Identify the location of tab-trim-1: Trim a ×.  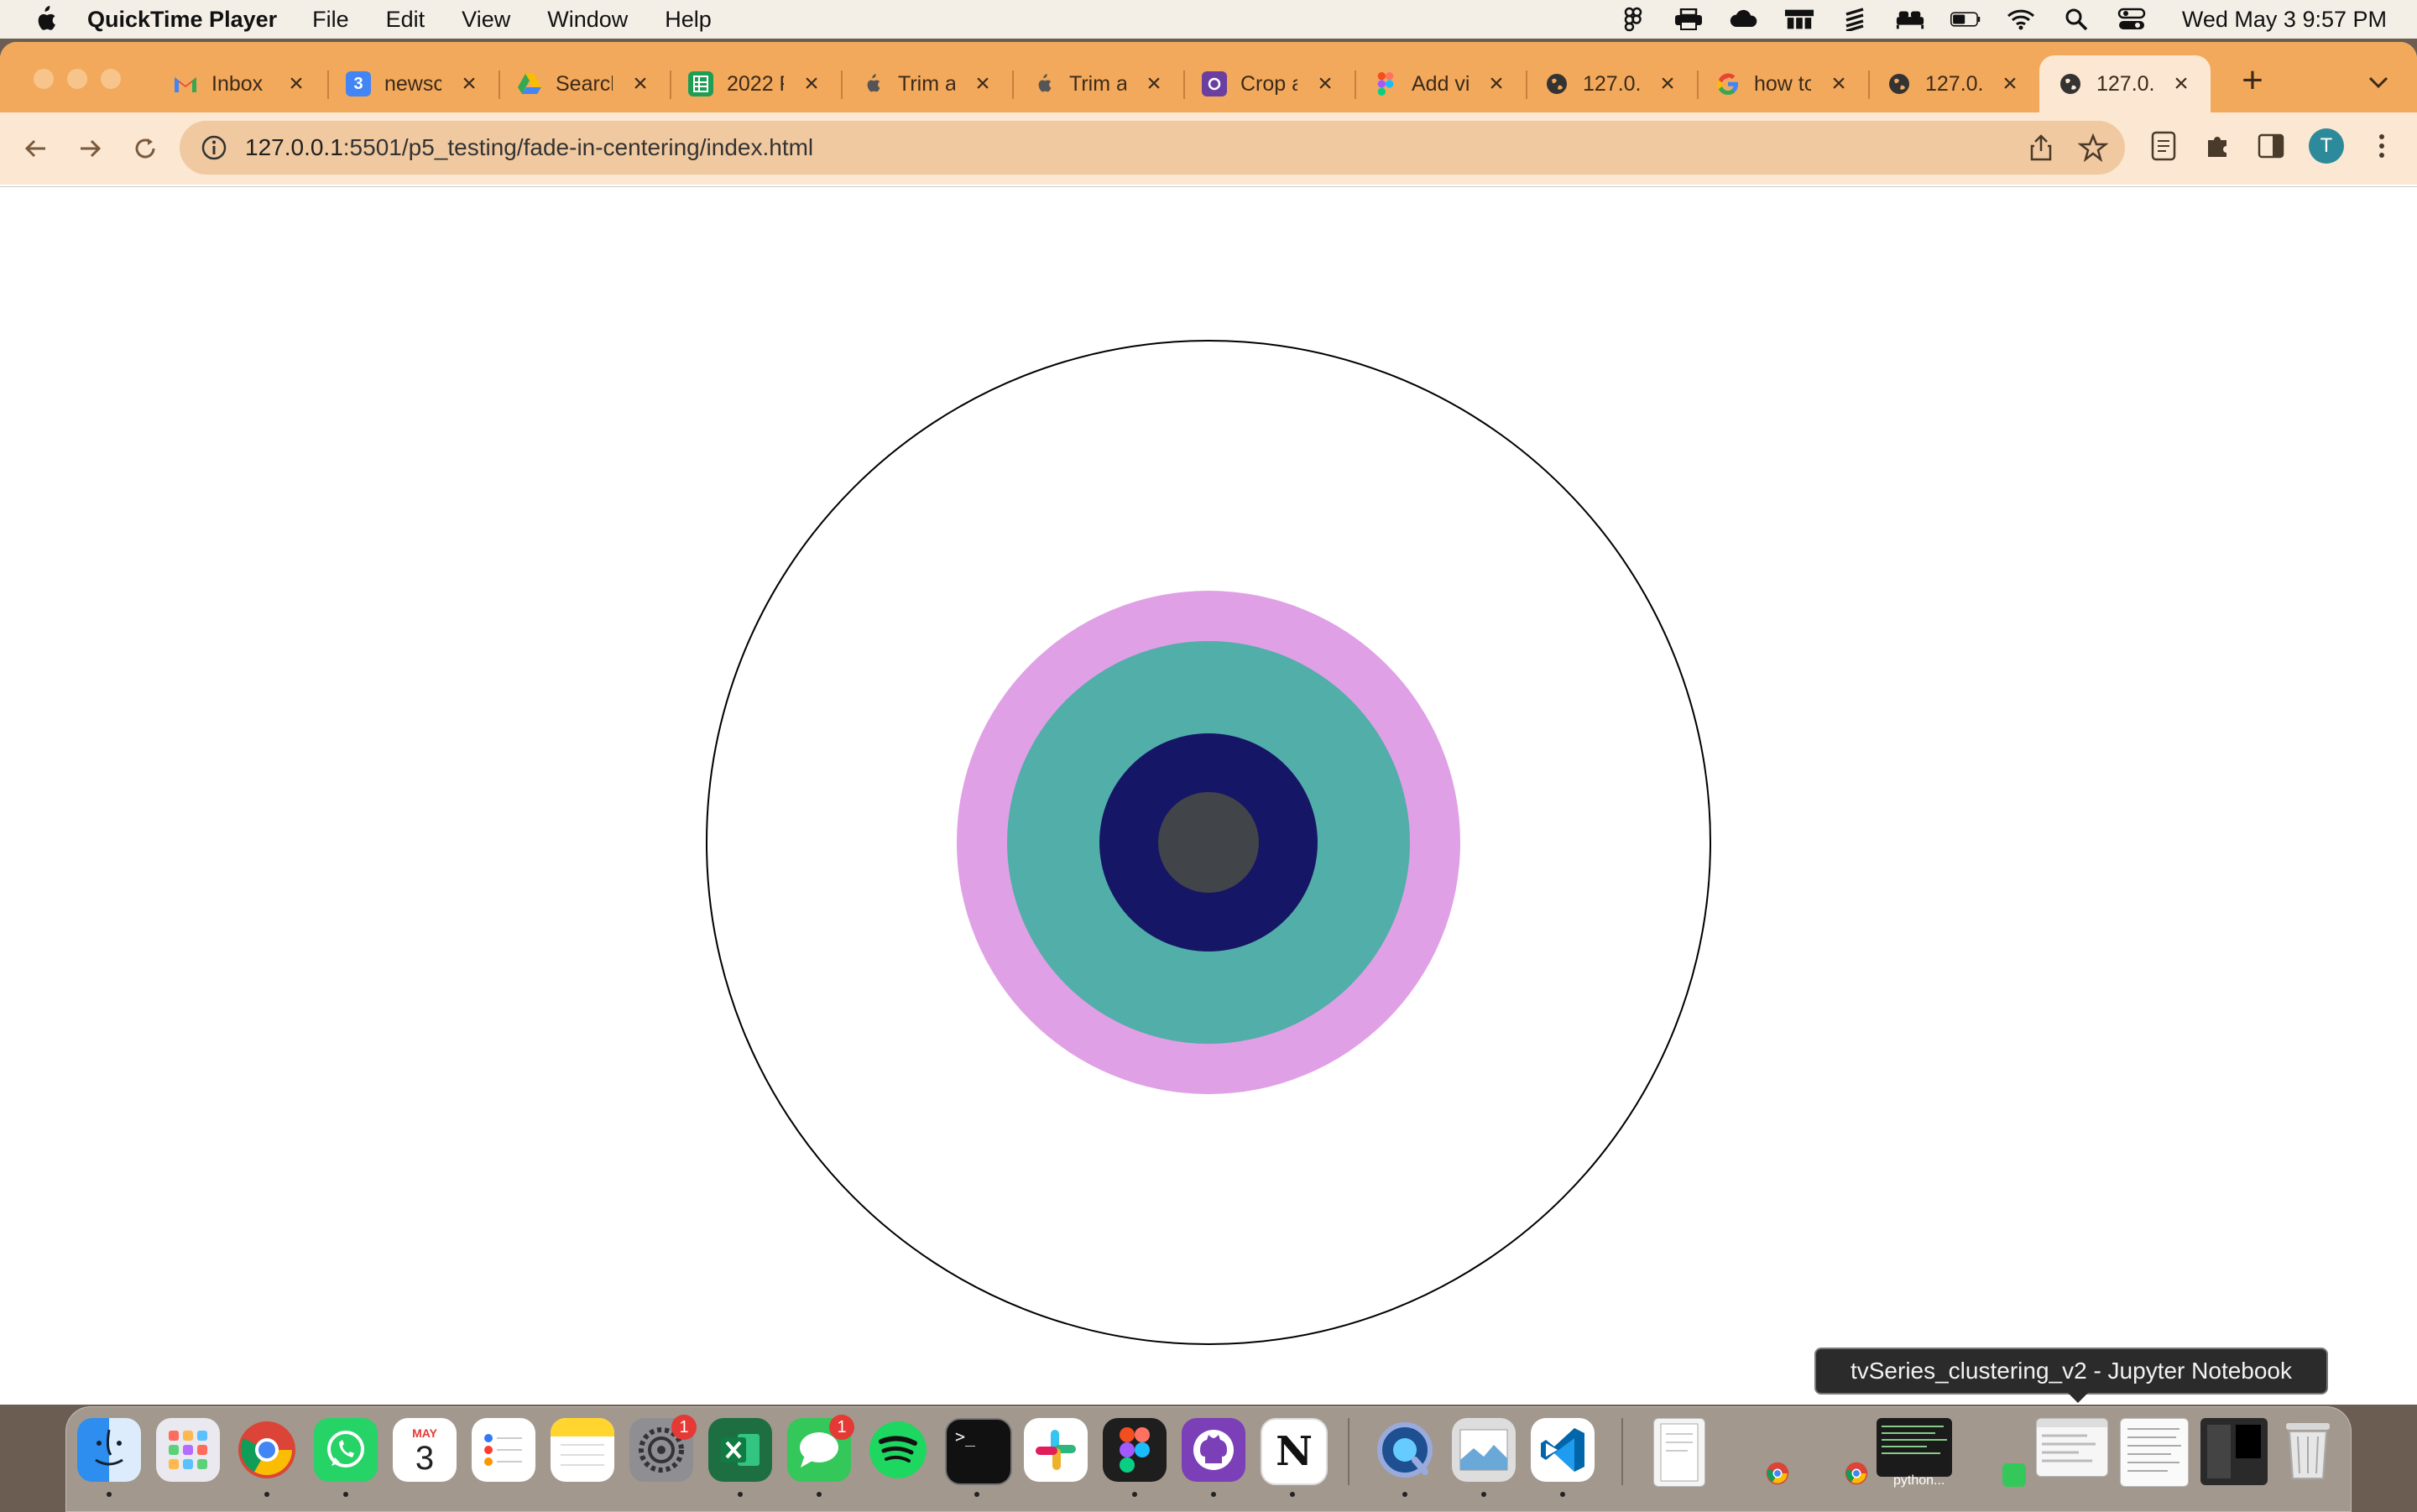
(926, 84).